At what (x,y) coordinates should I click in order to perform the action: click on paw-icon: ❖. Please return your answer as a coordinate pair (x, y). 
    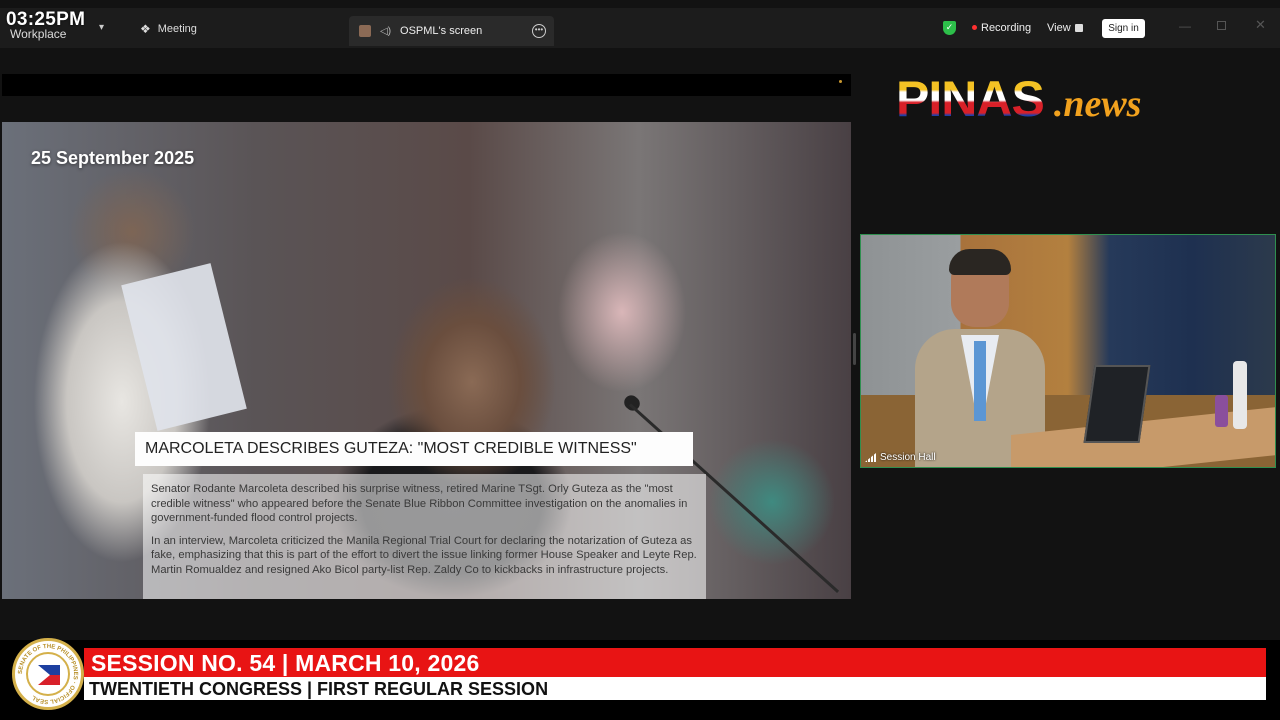
    Looking at the image, I should click on (145, 29).